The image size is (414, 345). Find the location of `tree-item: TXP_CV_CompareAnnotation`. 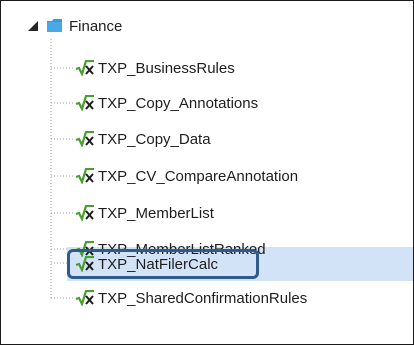

tree-item: TXP_CV_CompareAnnotation is located at coordinates (186, 176).